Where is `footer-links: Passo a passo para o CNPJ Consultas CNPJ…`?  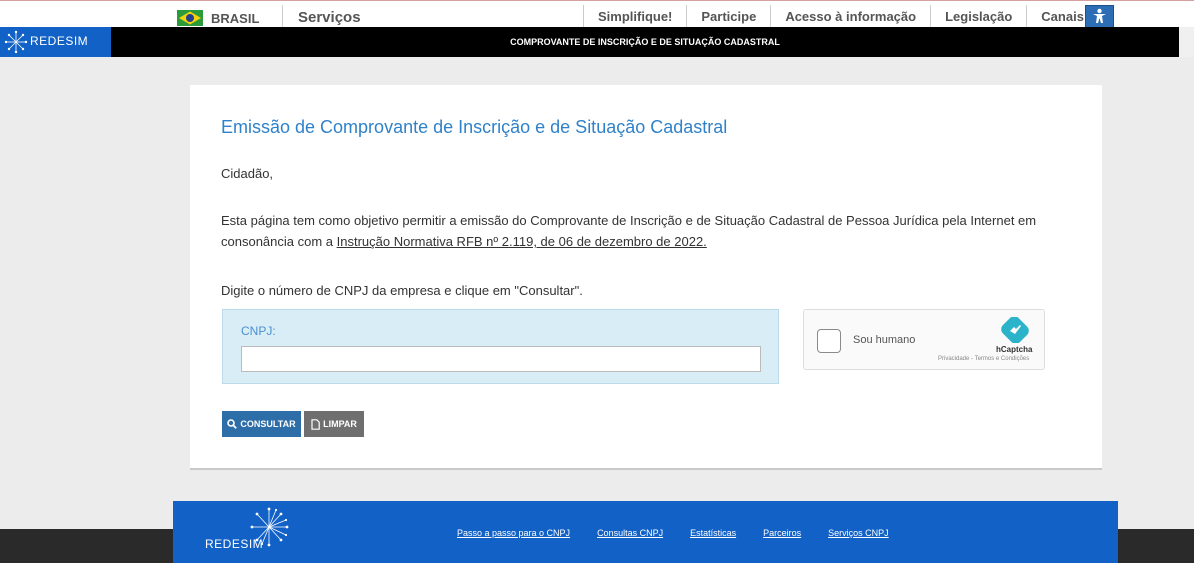 footer-links: Passo a passo para o CNPJ Consultas CNPJ… is located at coordinates (673, 533).